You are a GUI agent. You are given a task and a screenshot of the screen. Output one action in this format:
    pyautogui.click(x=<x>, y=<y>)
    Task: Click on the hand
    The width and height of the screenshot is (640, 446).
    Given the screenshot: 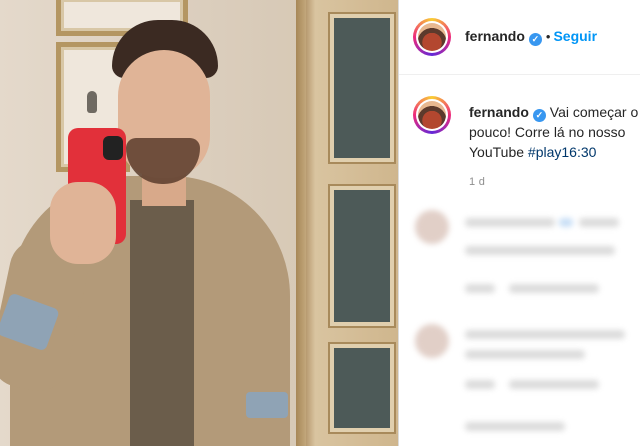 What is the action you would take?
    pyautogui.click(x=83, y=223)
    